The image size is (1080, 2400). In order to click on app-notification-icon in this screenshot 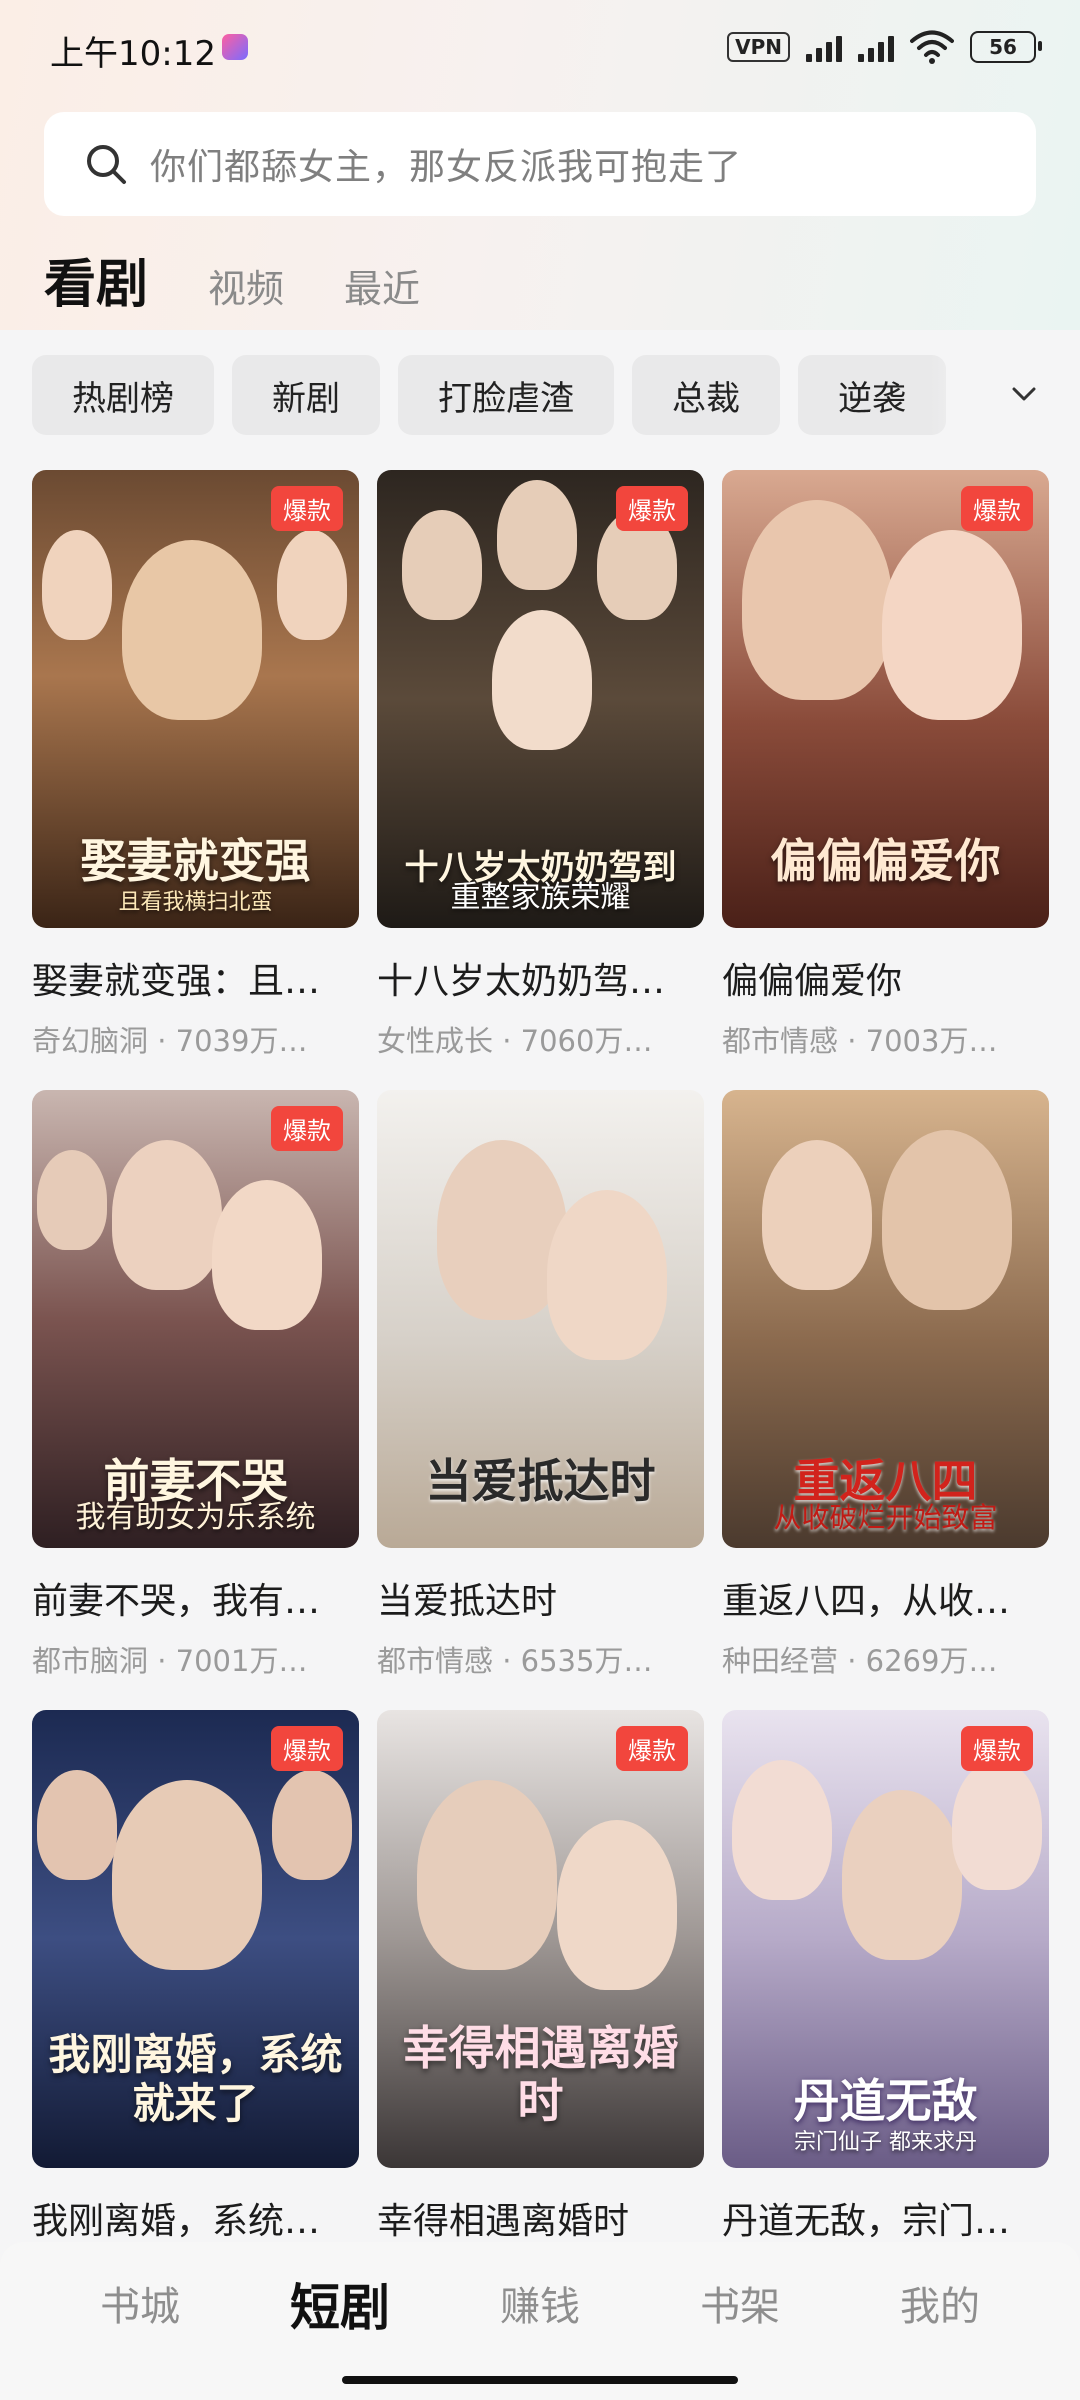, I will do `click(235, 47)`.